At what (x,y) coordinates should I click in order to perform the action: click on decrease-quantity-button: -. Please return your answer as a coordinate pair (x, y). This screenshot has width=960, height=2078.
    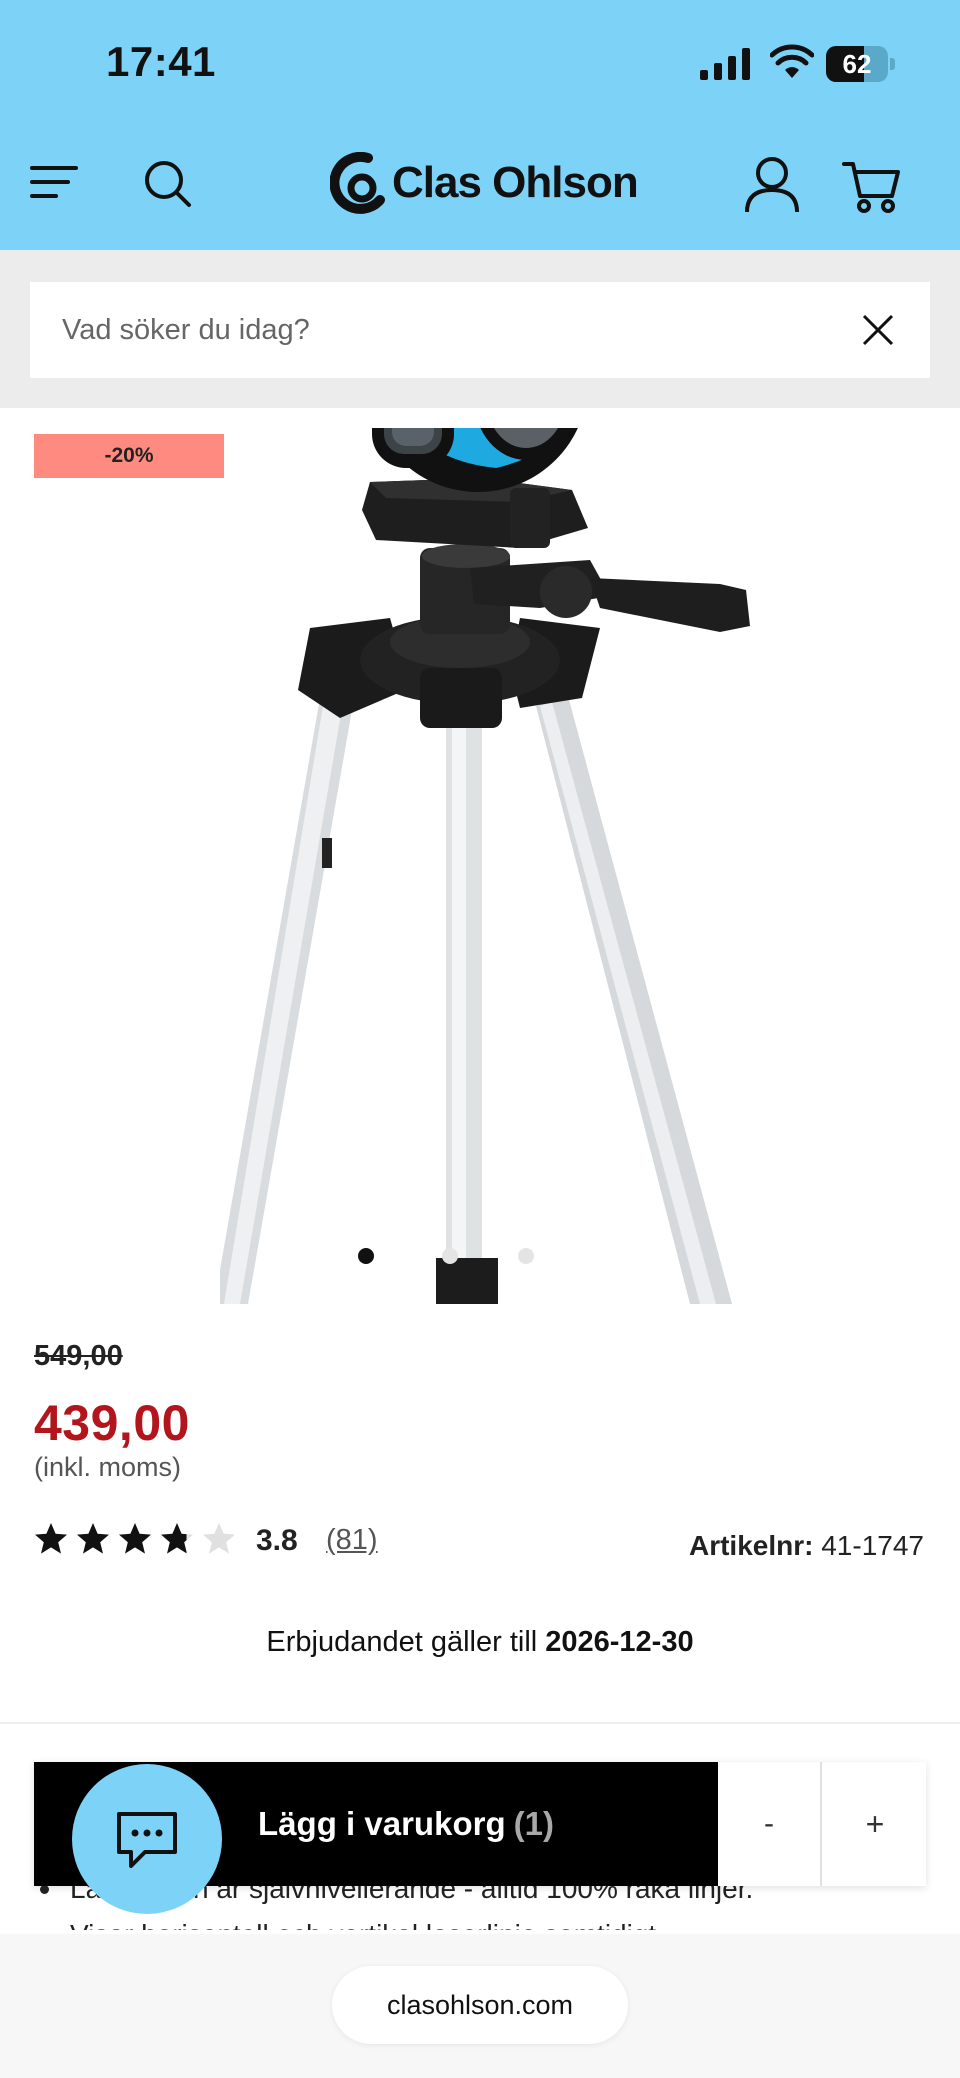
    Looking at the image, I should click on (770, 1824).